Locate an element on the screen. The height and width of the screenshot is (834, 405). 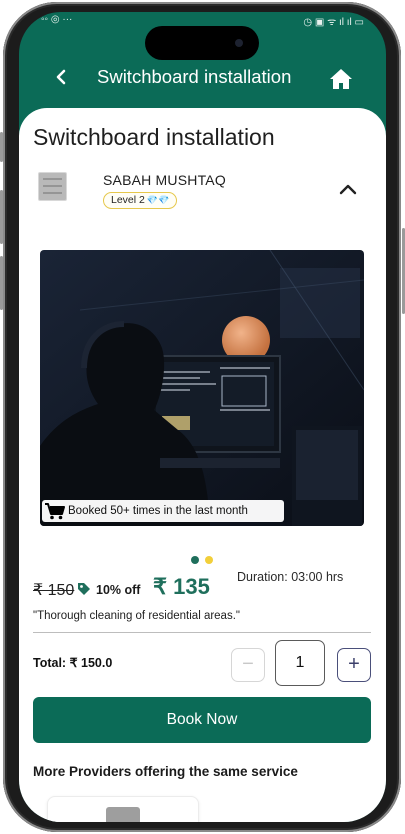
level-badge: Level 2 💎💎 is located at coordinates (140, 200).